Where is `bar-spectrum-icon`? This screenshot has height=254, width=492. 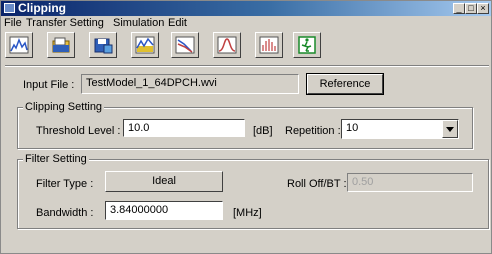
bar-spectrum-icon is located at coordinates (269, 45).